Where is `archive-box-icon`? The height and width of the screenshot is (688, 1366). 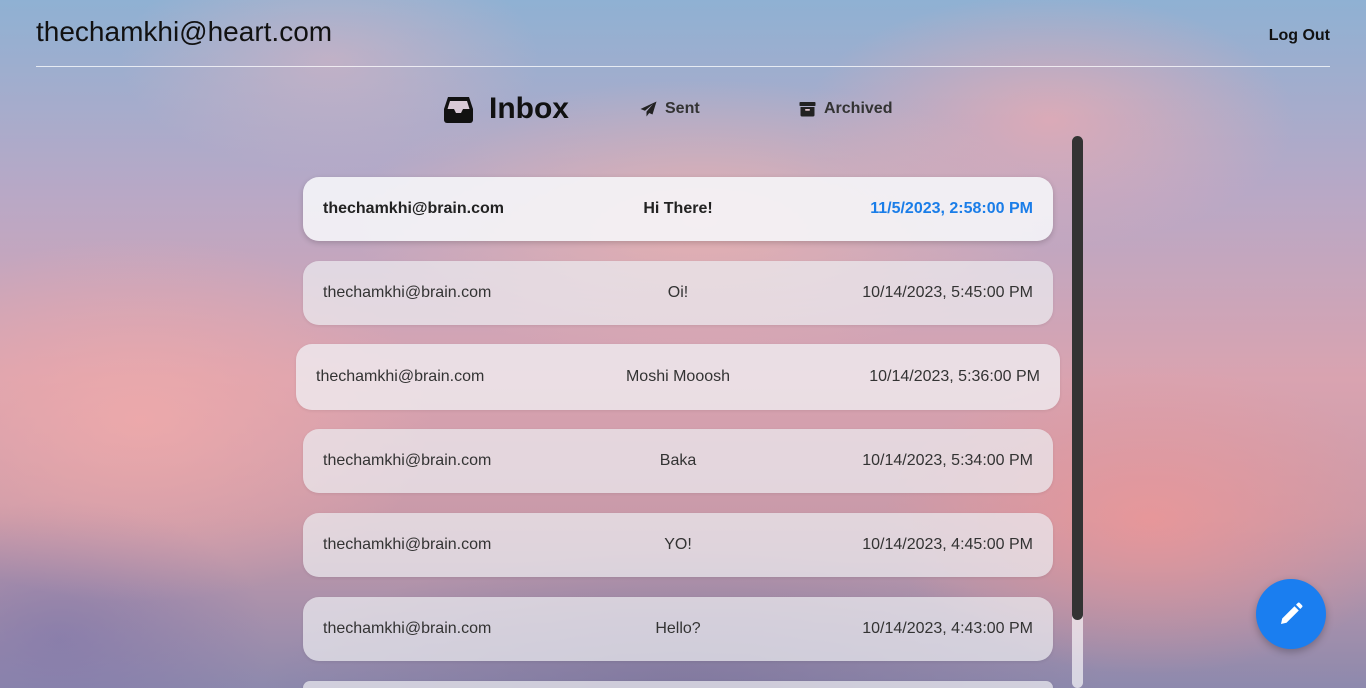 archive-box-icon is located at coordinates (807, 109).